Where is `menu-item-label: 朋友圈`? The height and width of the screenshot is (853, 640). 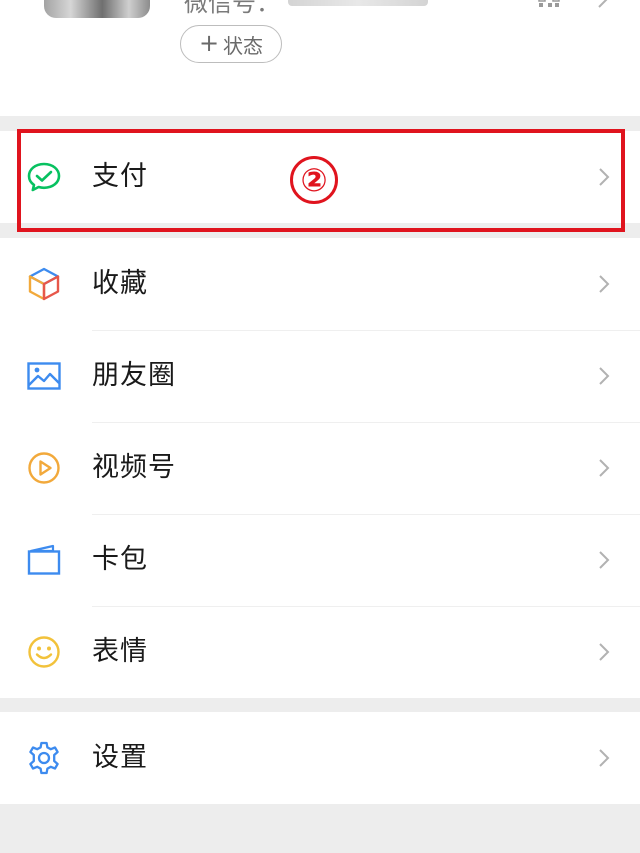
menu-item-label: 朋友圈 is located at coordinates (134, 375).